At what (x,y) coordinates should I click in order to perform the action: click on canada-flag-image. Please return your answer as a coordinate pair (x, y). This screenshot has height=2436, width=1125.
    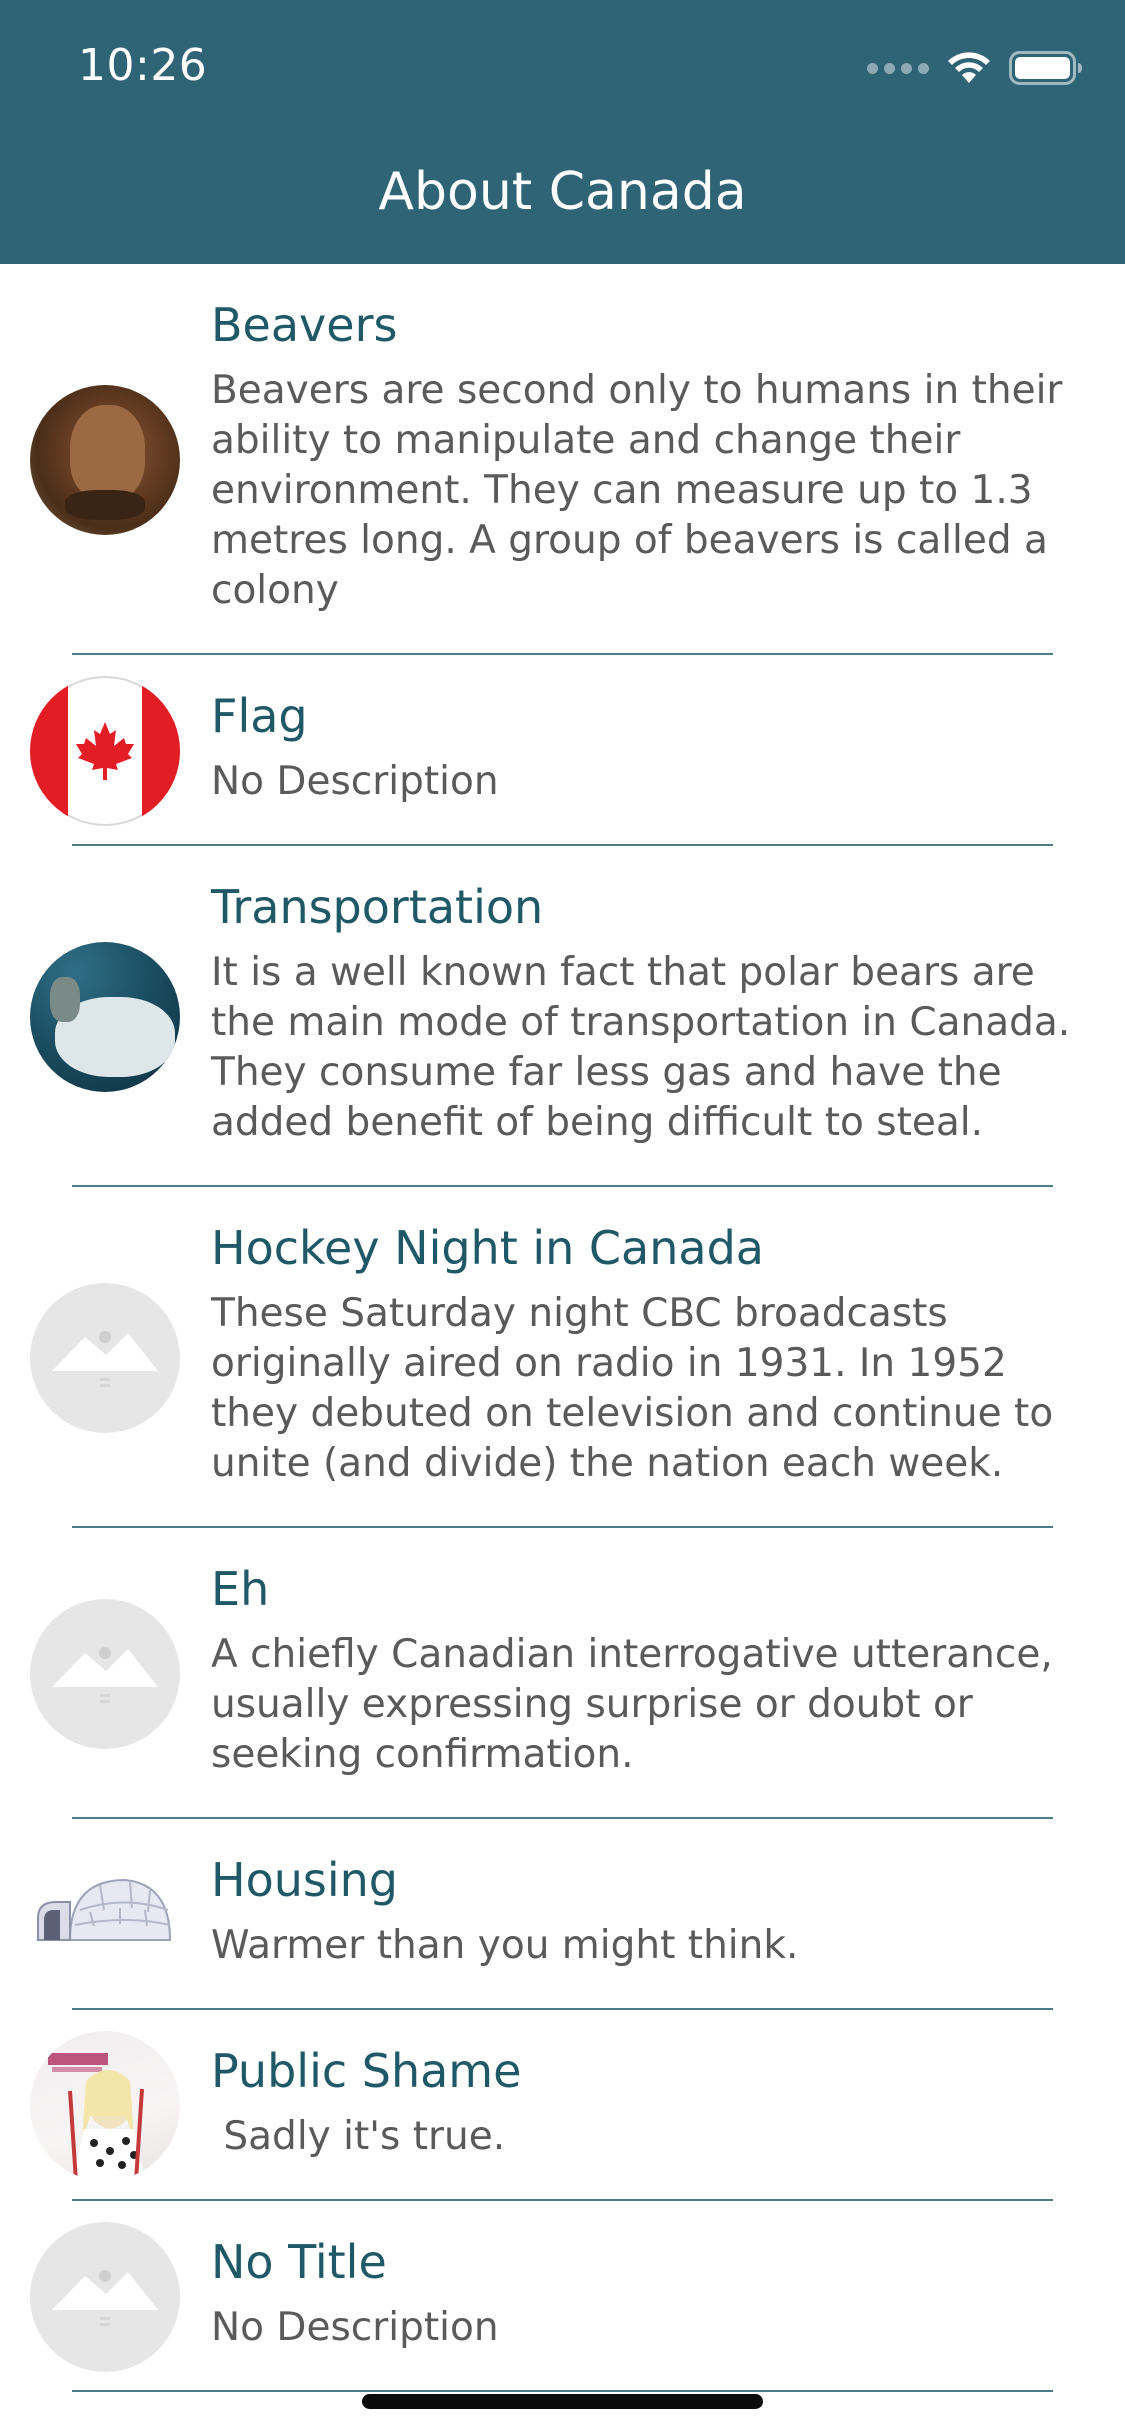
    Looking at the image, I should click on (105, 750).